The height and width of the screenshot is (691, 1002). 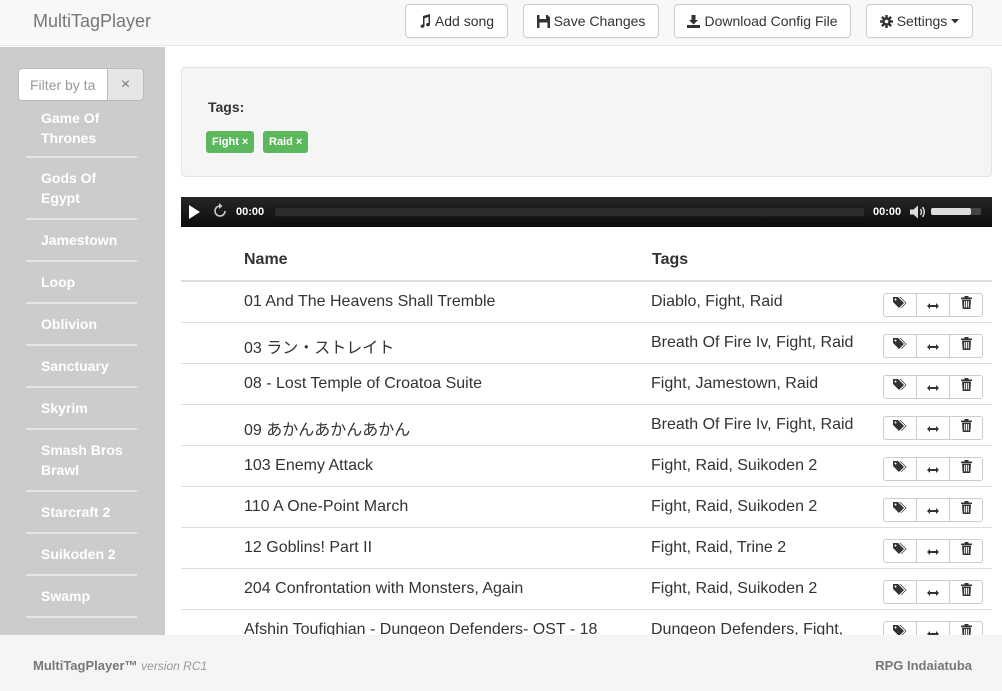 I want to click on sidebar-item-smash-bros-brawl: Smash Bros Brawl, so click(x=81, y=461).